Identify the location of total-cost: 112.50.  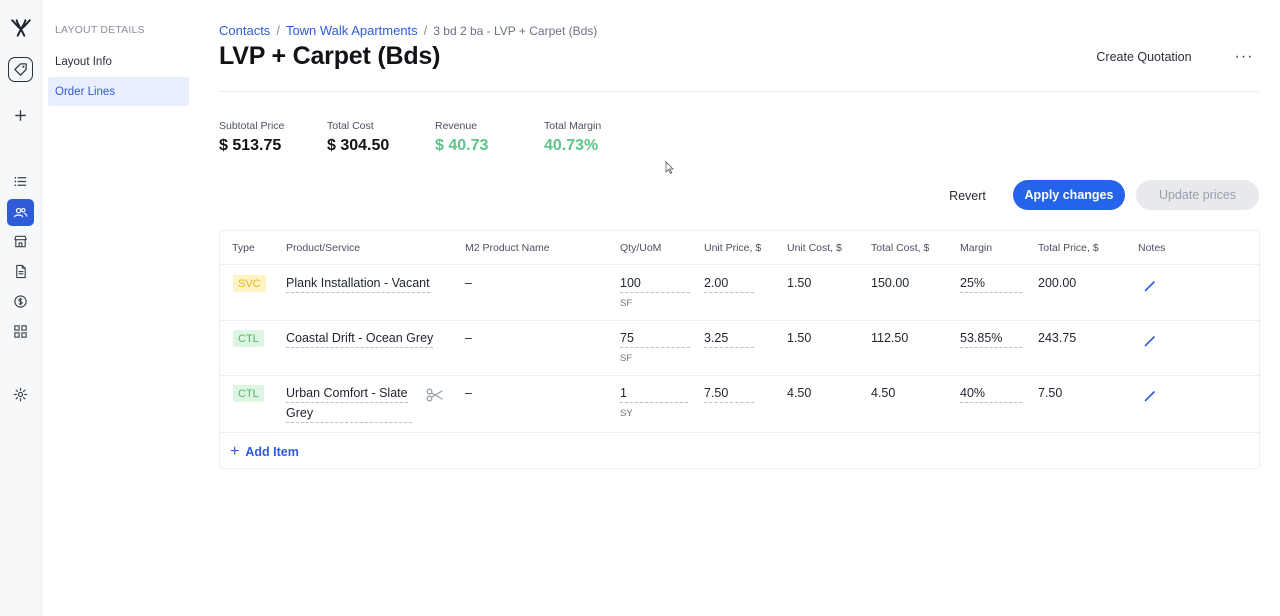
(890, 338).